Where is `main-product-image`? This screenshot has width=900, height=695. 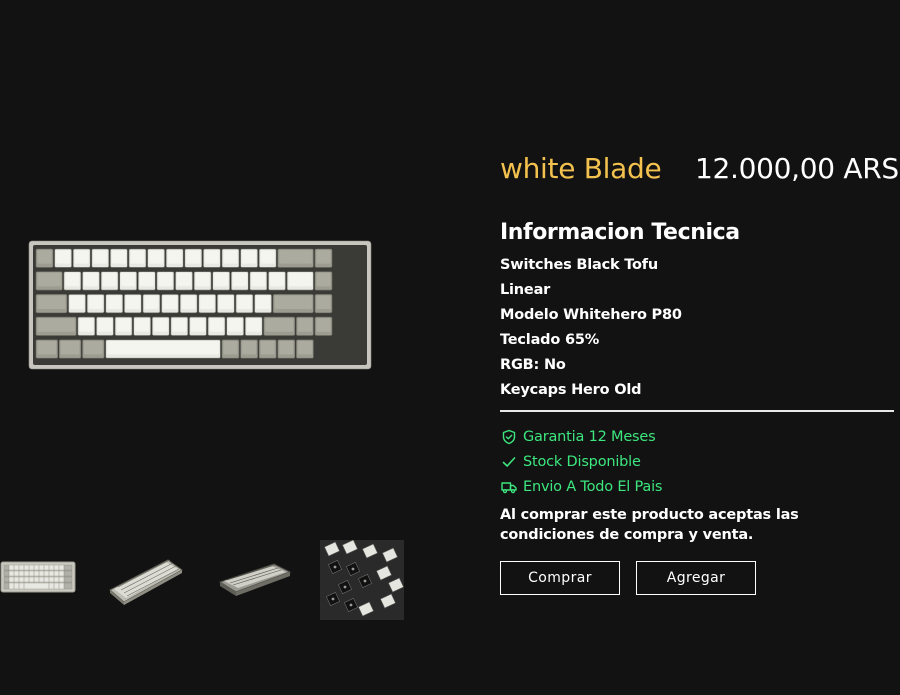
main-product-image is located at coordinates (200, 305).